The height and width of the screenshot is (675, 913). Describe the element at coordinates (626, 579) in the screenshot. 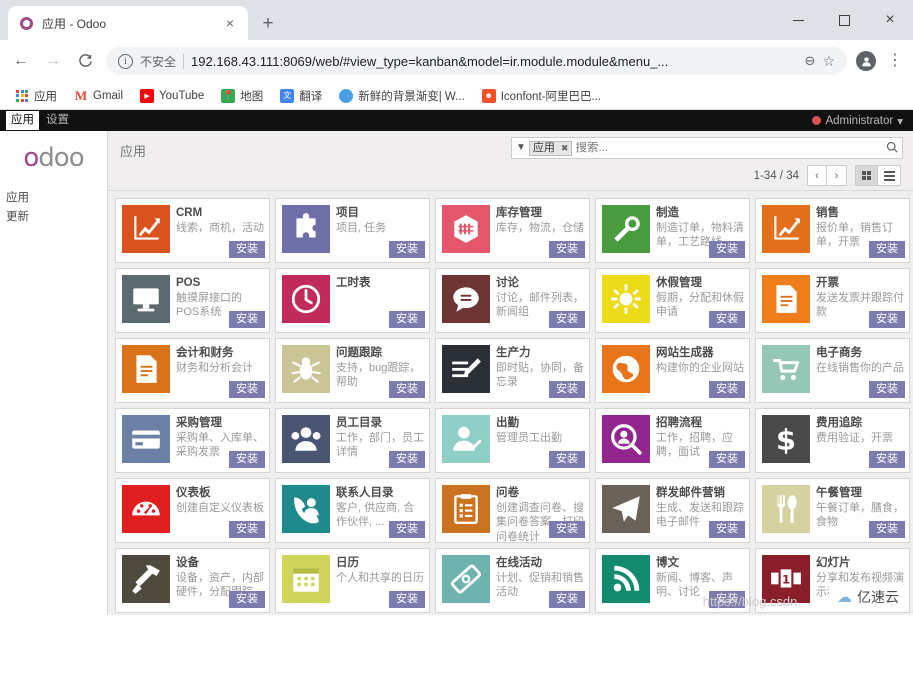

I see `rss-icon` at that location.